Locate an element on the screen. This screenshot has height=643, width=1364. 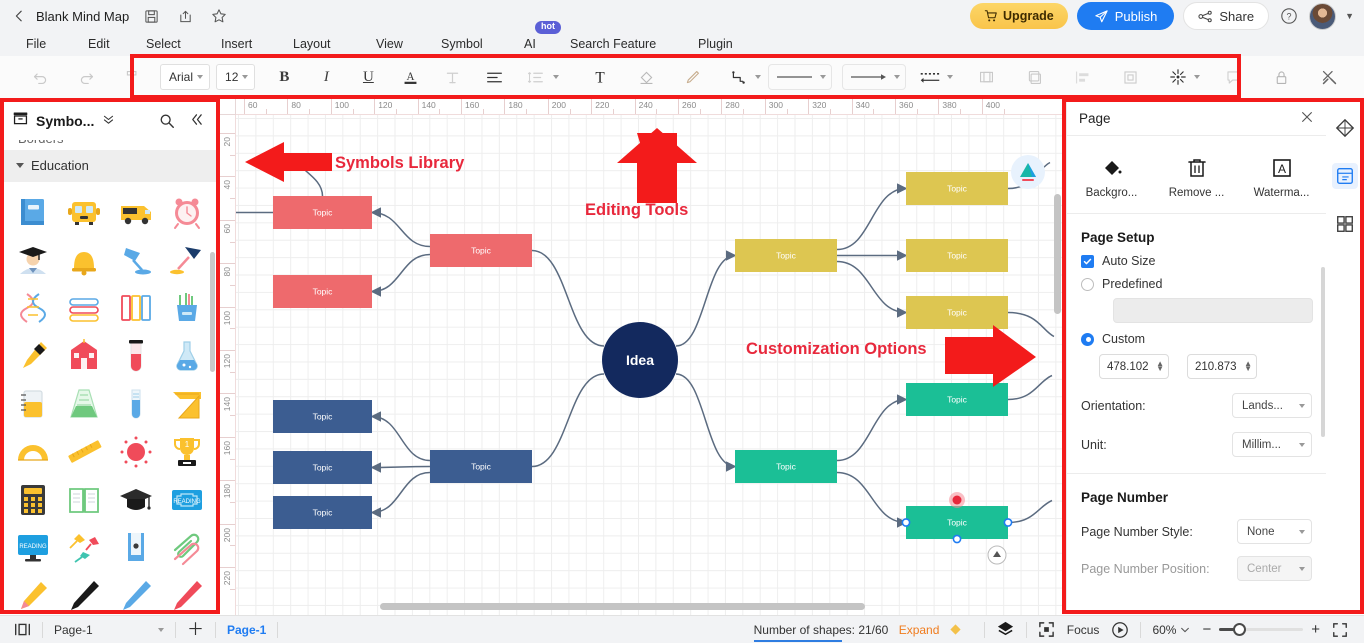
canvas-horizontal-scrollbar is located at coordinates (622, 606).